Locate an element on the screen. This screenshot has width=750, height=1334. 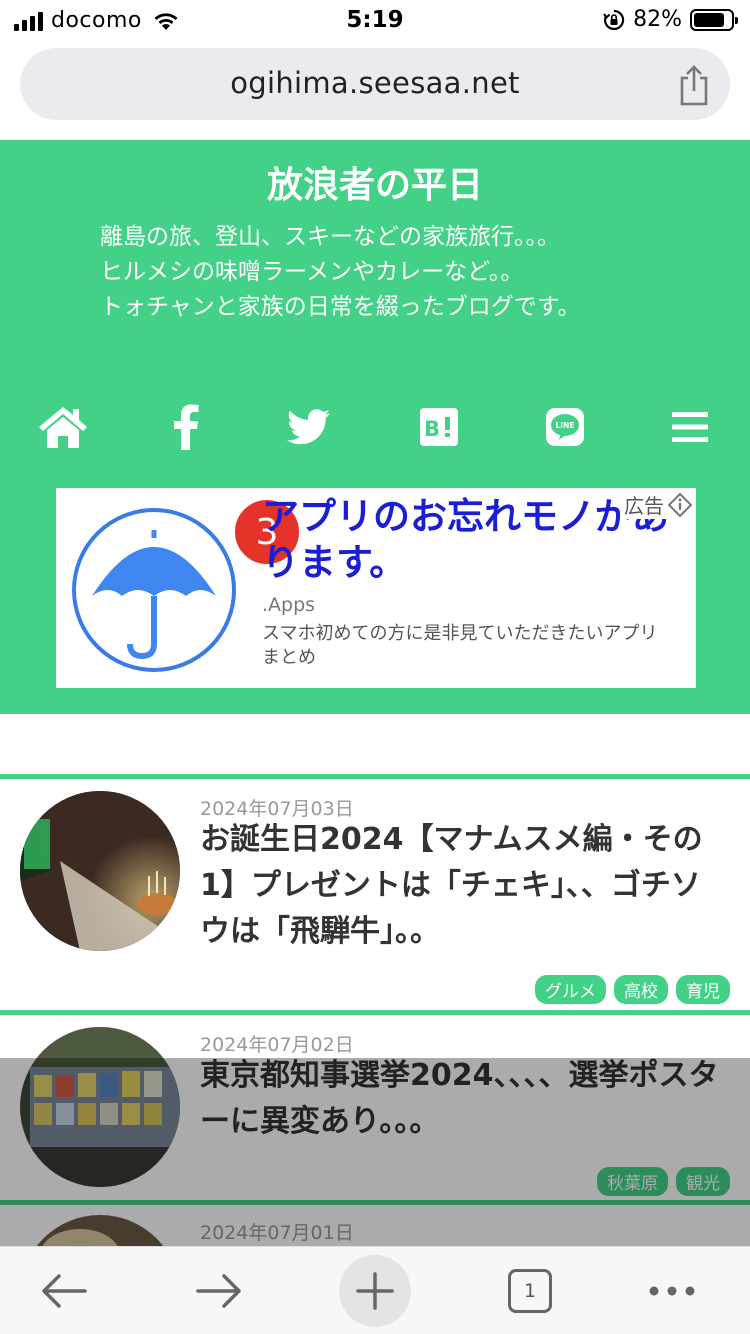
more-icon is located at coordinates (672, 1291).